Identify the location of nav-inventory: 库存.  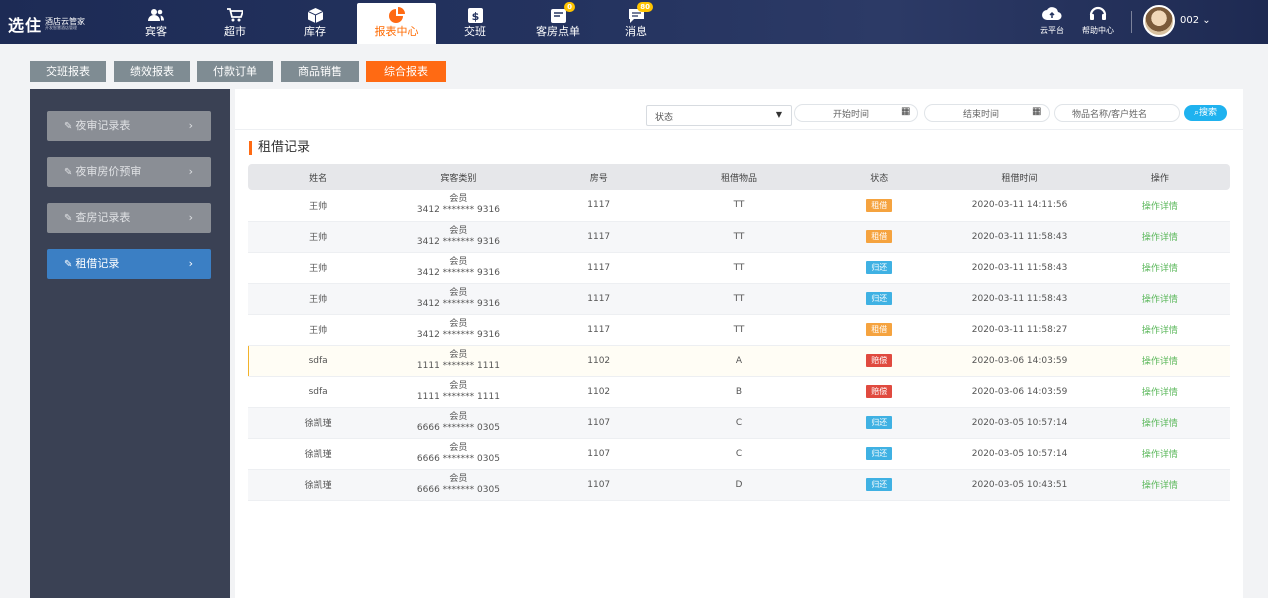
(315, 23).